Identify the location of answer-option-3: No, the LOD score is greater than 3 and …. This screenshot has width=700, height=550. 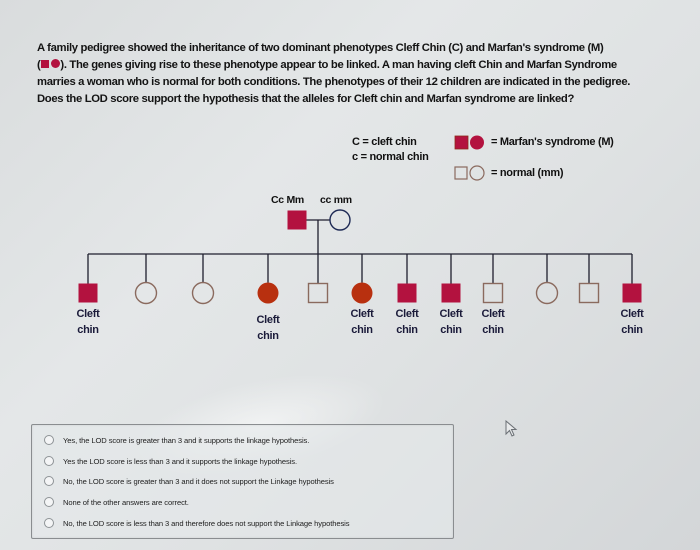
(189, 481).